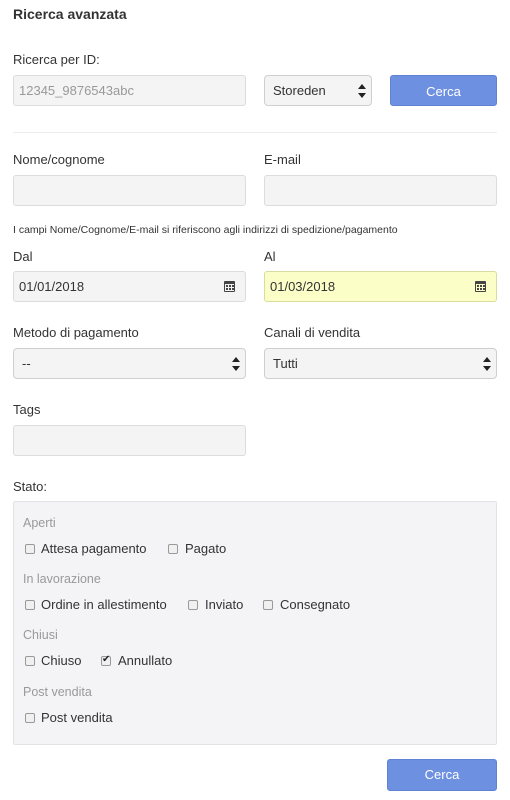  What do you see at coordinates (285, 363) in the screenshot?
I see `sales-channels-value: Tutti` at bounding box center [285, 363].